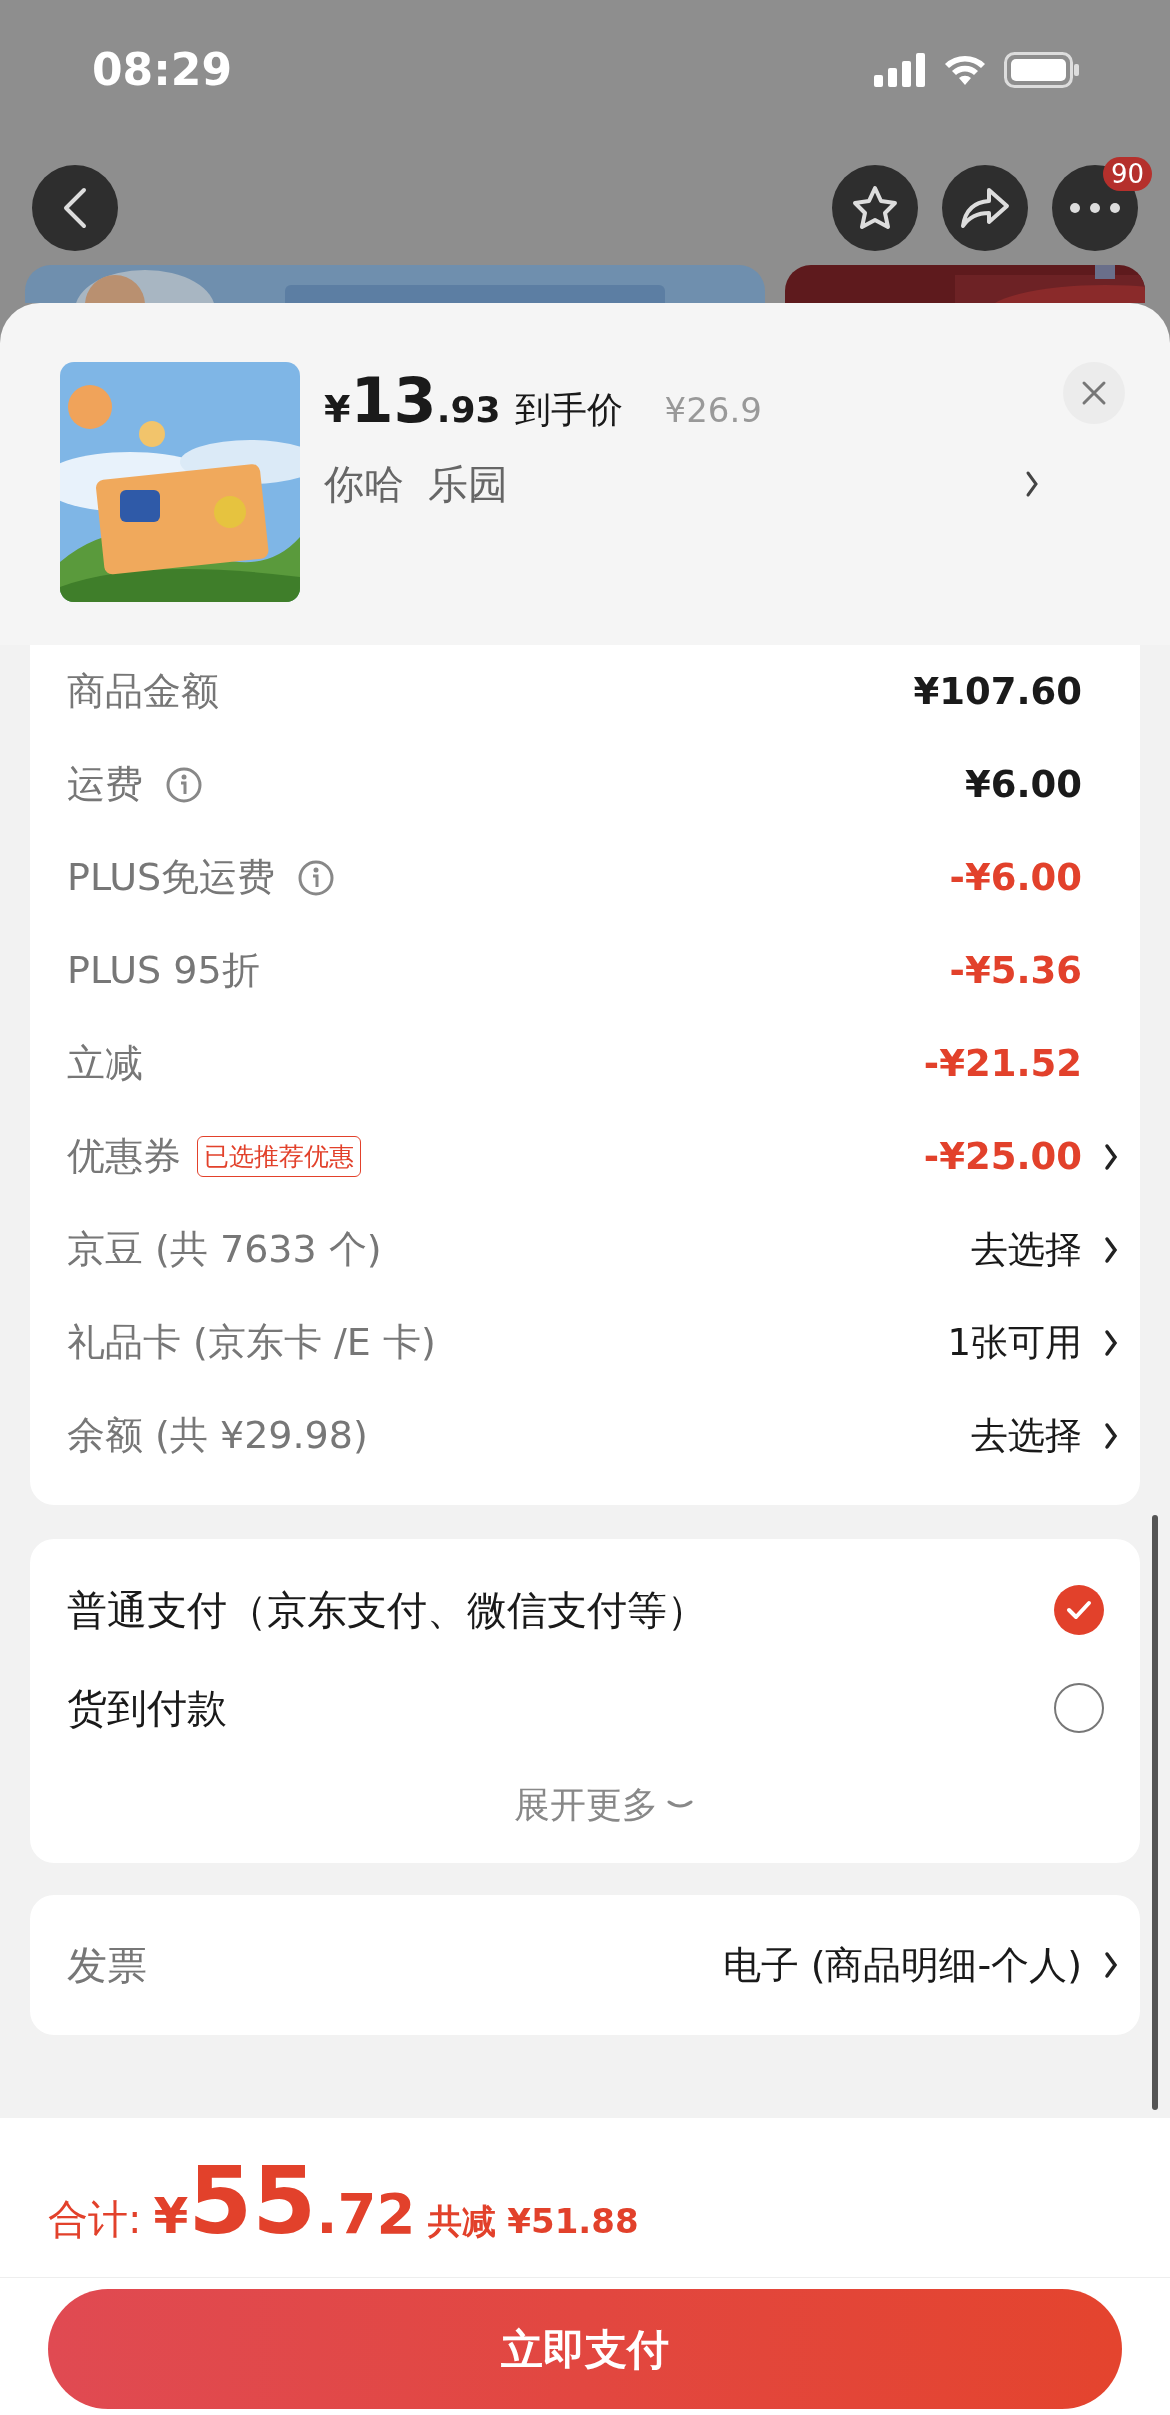 Image resolution: width=1170 pixels, height=2415 pixels. What do you see at coordinates (279, 1156) in the screenshot?
I see `recommended-tag: 已选推荐优惠` at bounding box center [279, 1156].